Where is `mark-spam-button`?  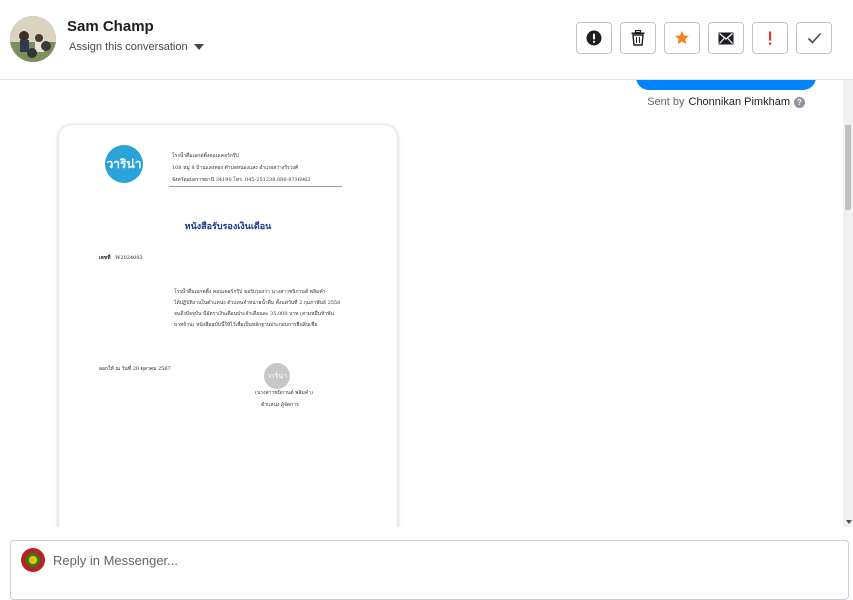
mark-spam-button is located at coordinates (594, 38).